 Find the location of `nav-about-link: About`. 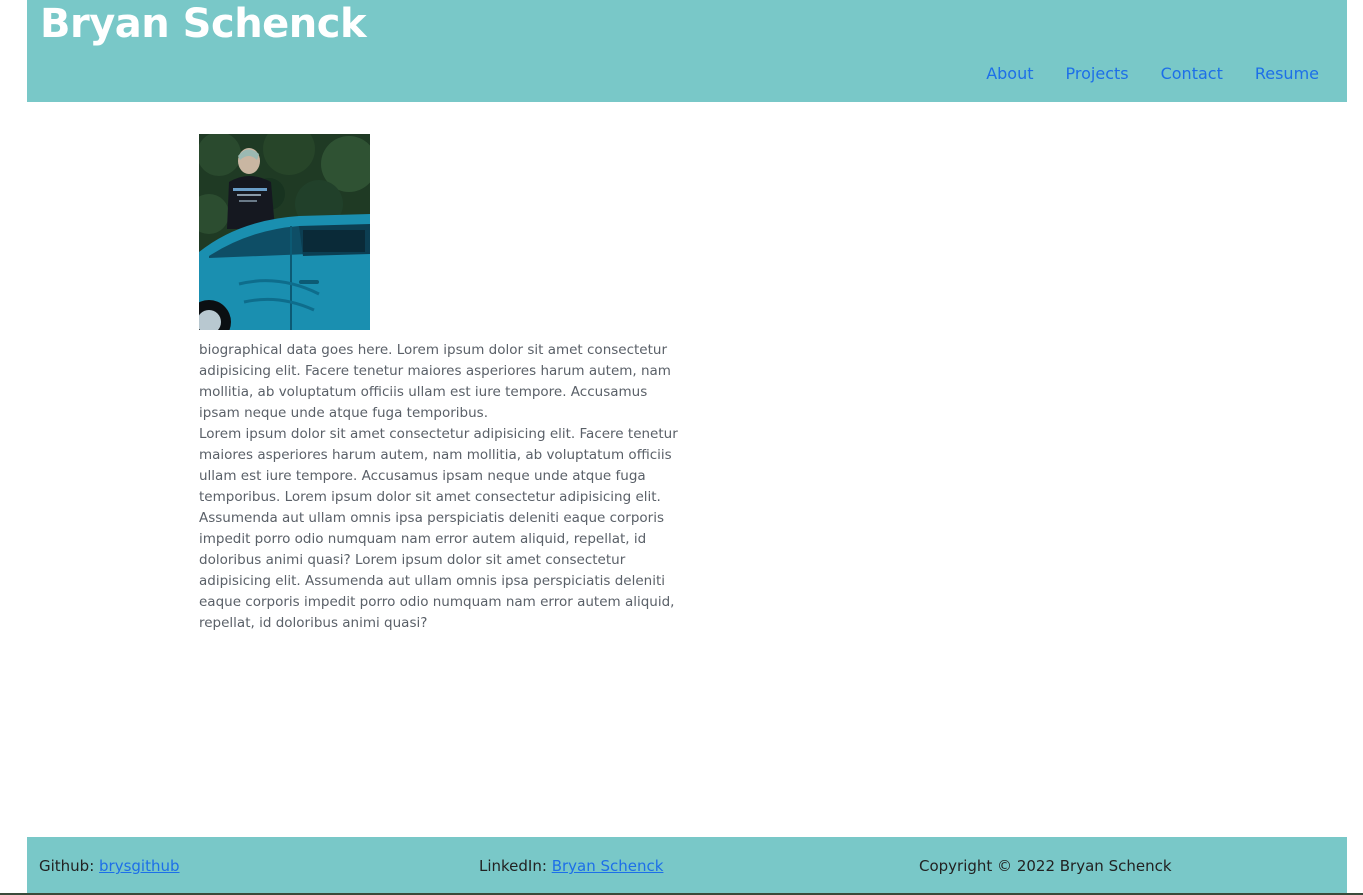

nav-about-link: About is located at coordinates (1009, 73).